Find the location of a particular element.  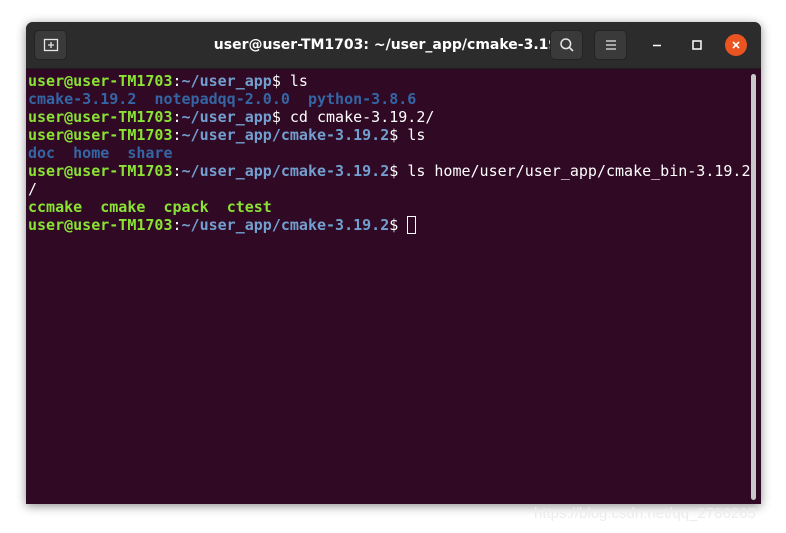

search-button is located at coordinates (566, 45).